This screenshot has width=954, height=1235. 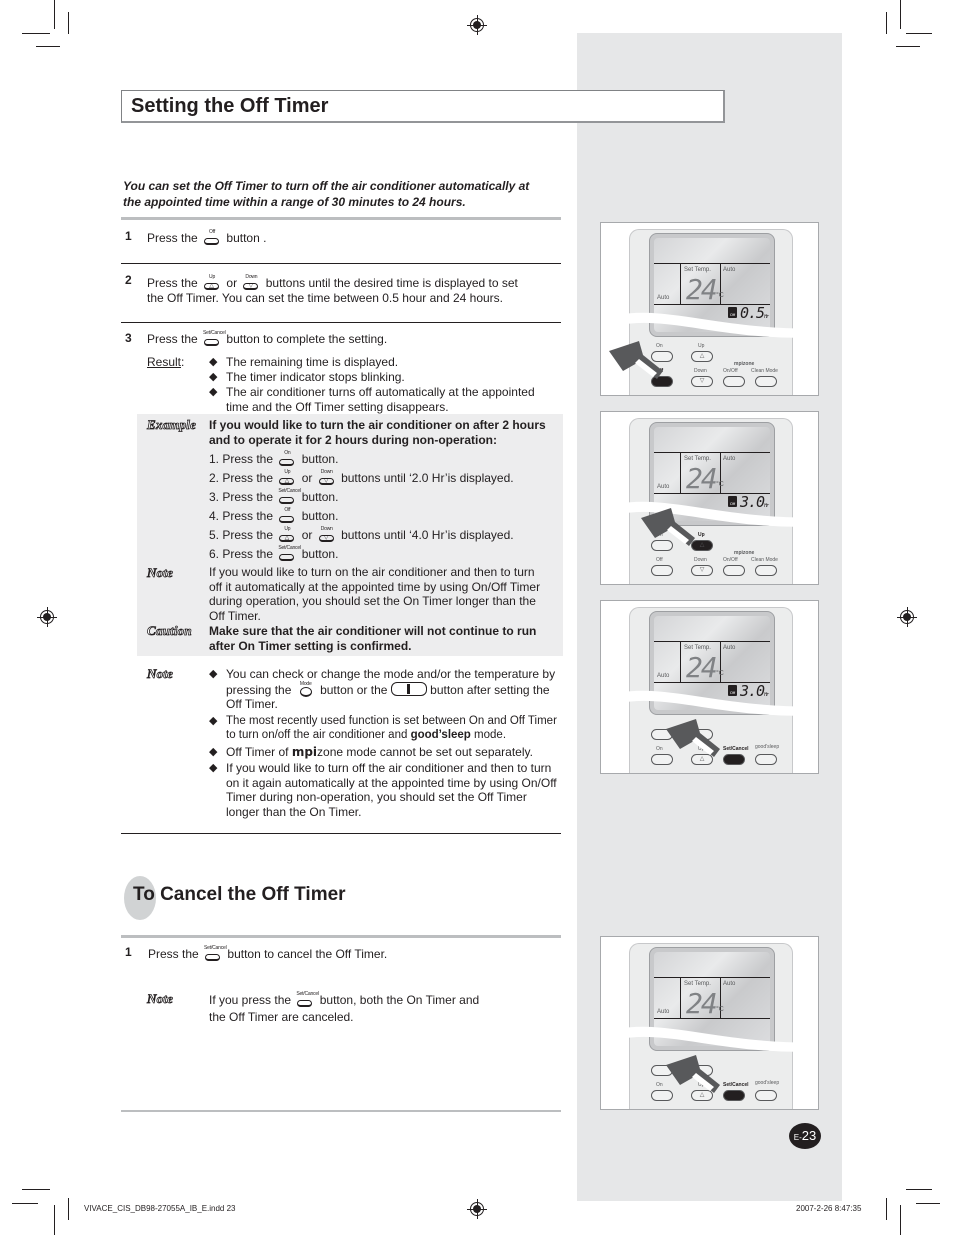 I want to click on page-number-badge: E-23, so click(x=805, y=1136).